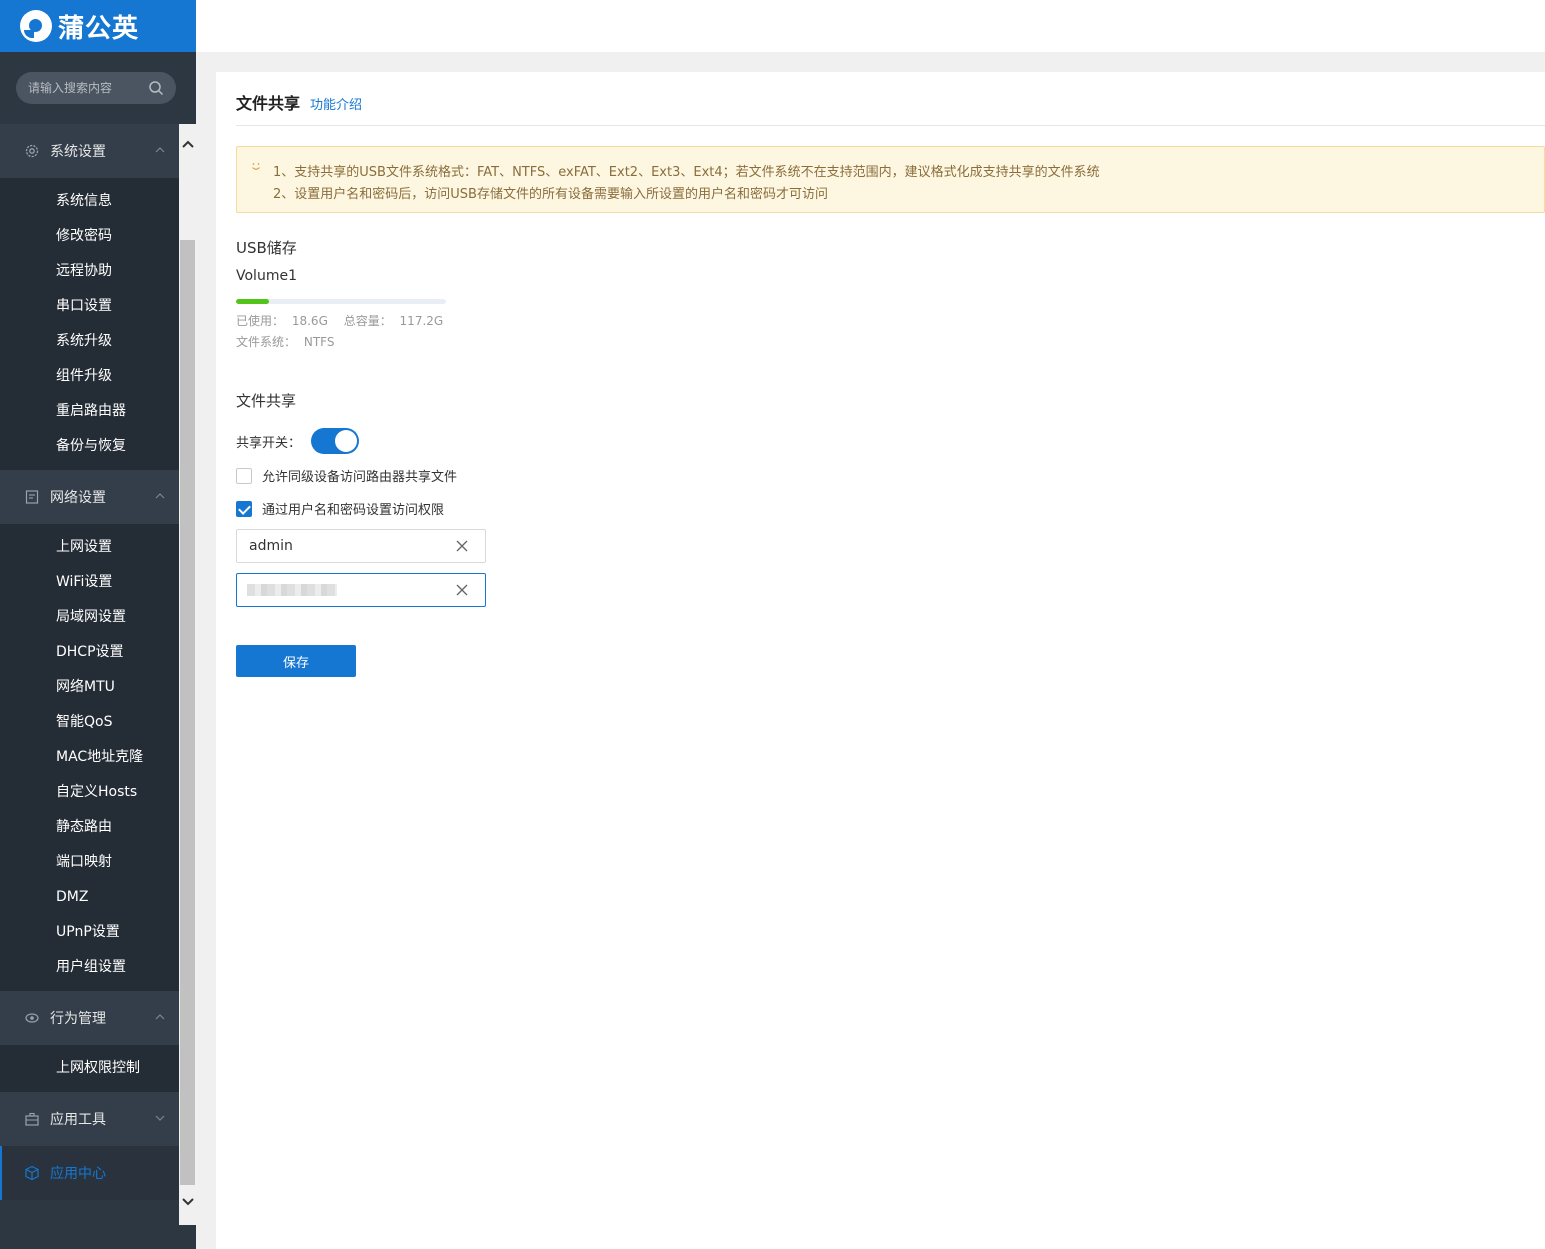 The image size is (1545, 1249). What do you see at coordinates (336, 103) in the screenshot?
I see `feature-intro-link: 功能介绍` at bounding box center [336, 103].